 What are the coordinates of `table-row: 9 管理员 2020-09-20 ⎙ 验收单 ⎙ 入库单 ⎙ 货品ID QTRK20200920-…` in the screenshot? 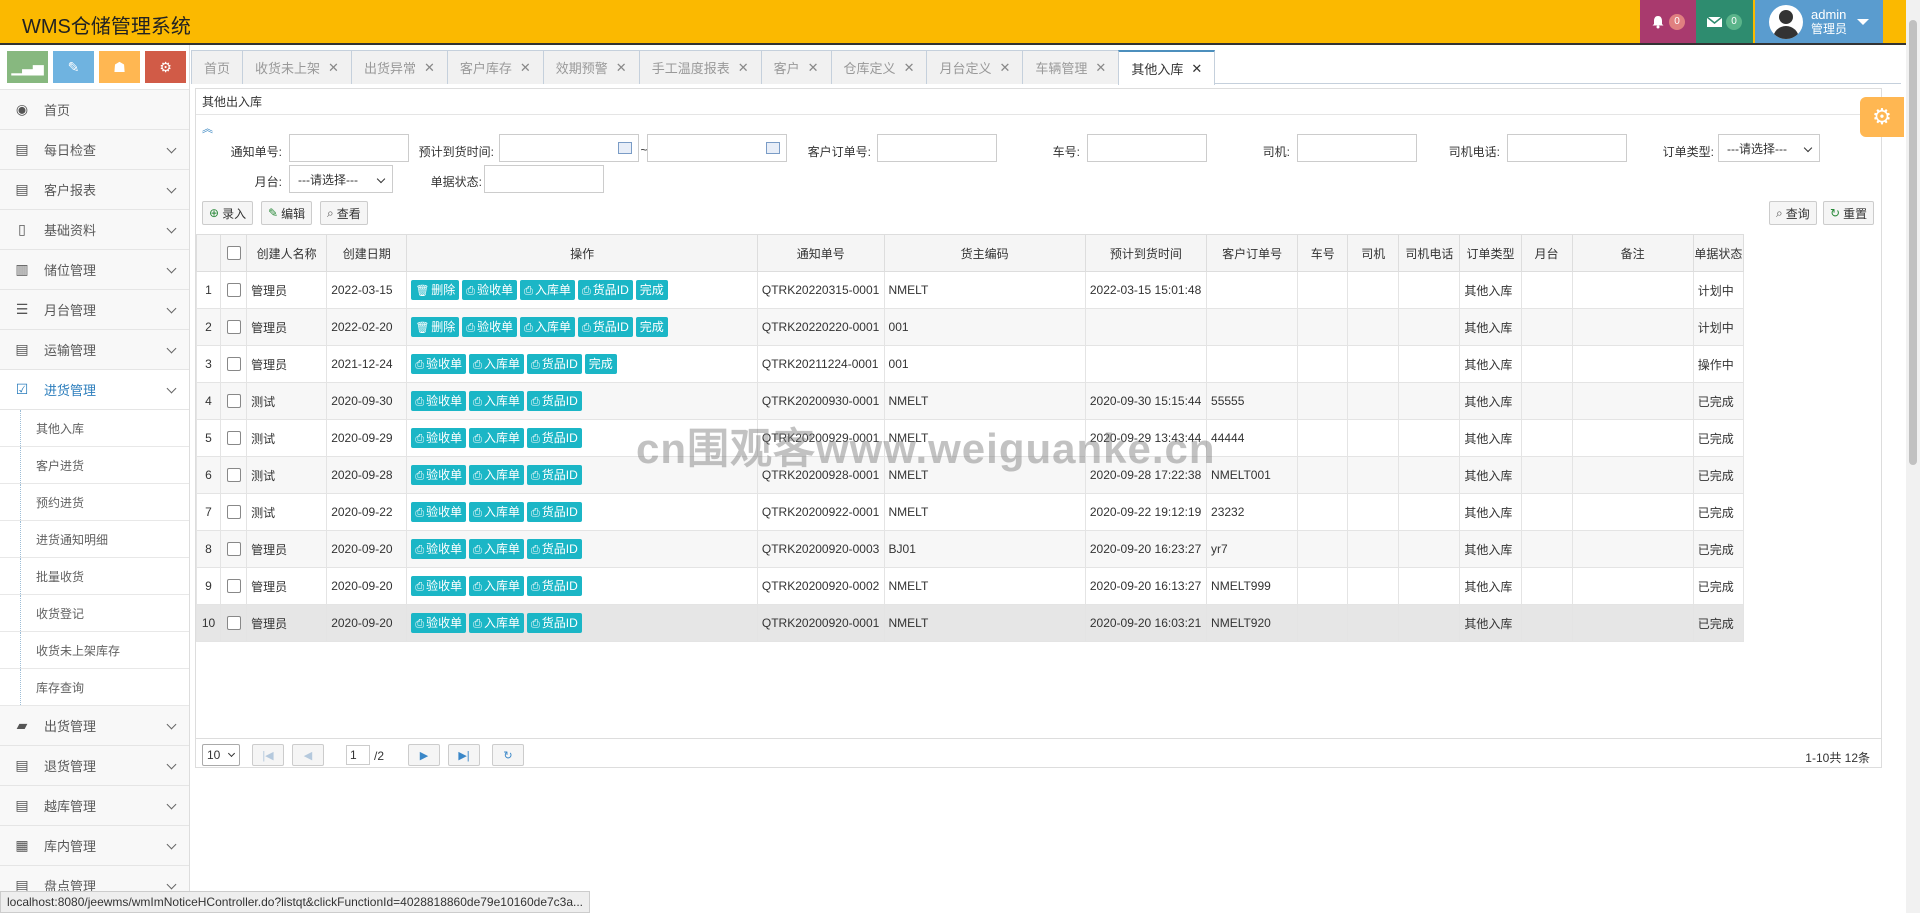 It's located at (970, 586).